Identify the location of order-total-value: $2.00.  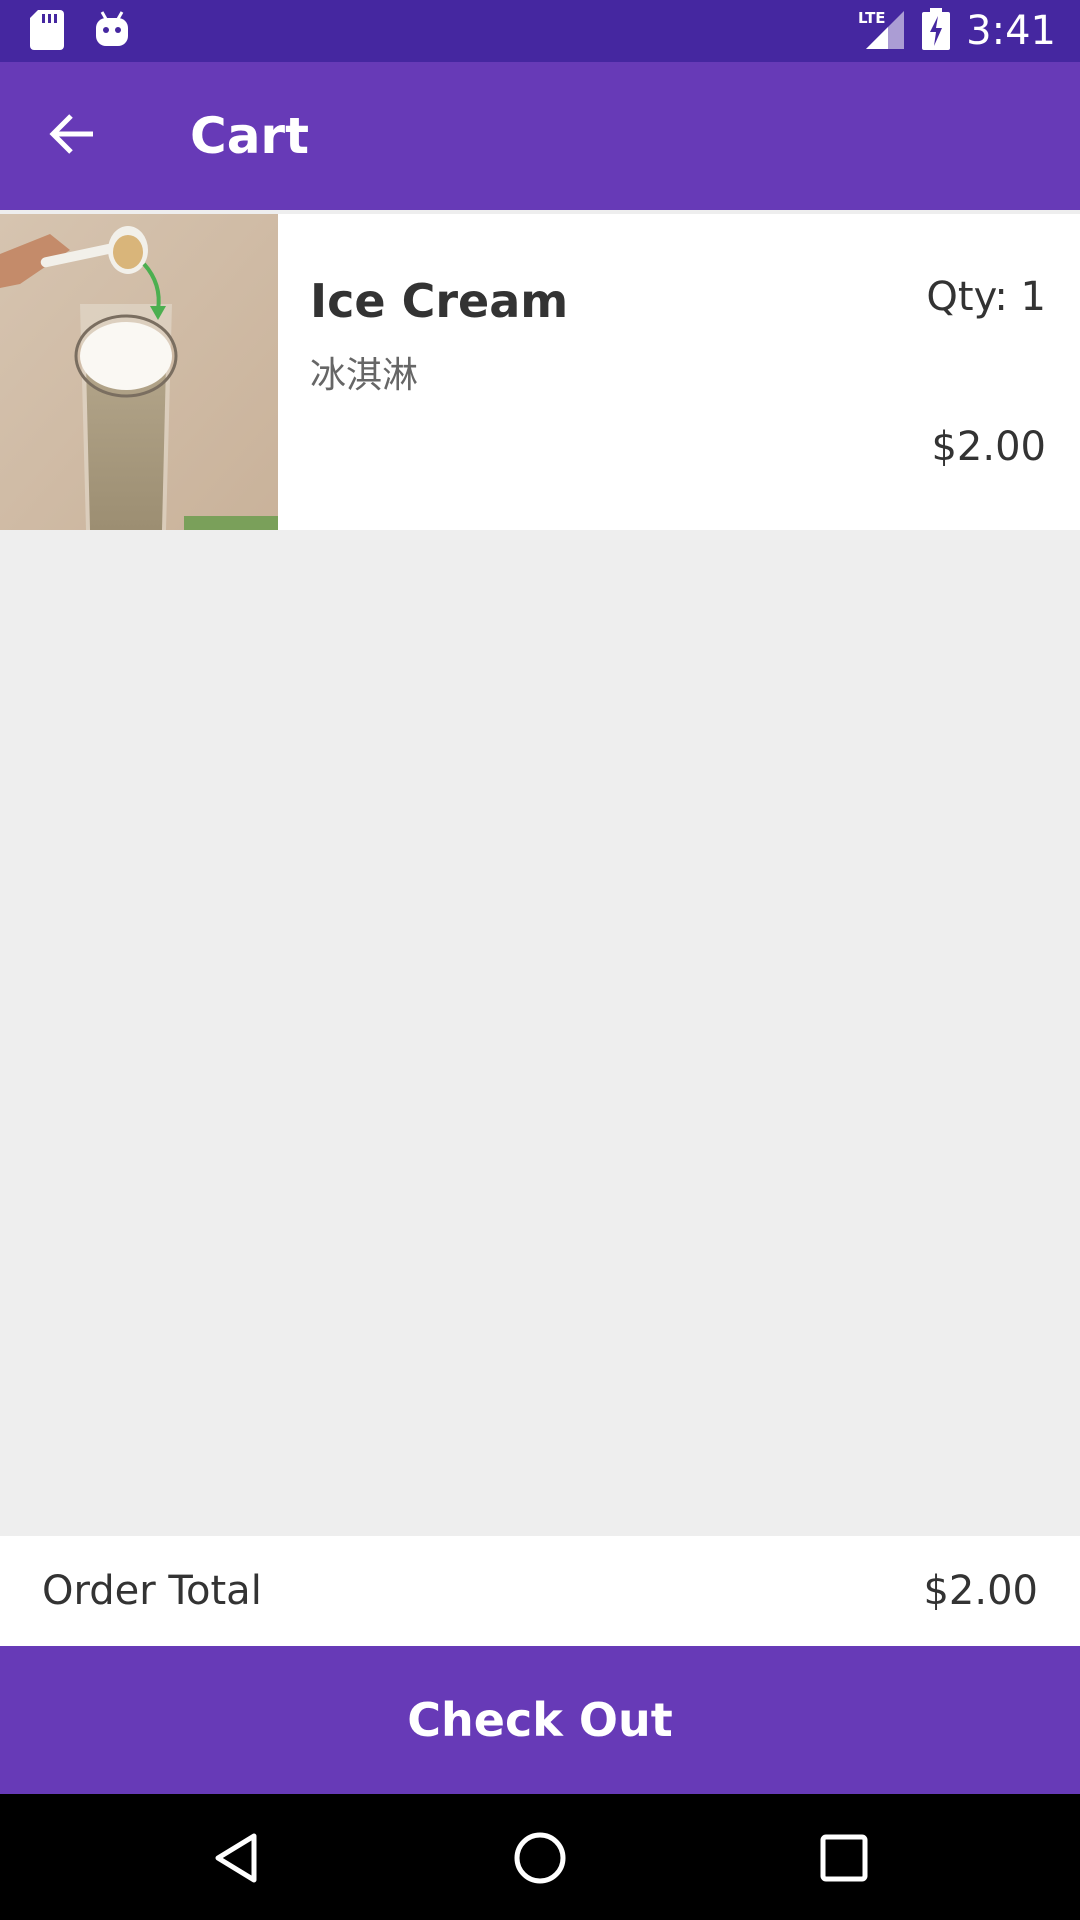
(980, 1591).